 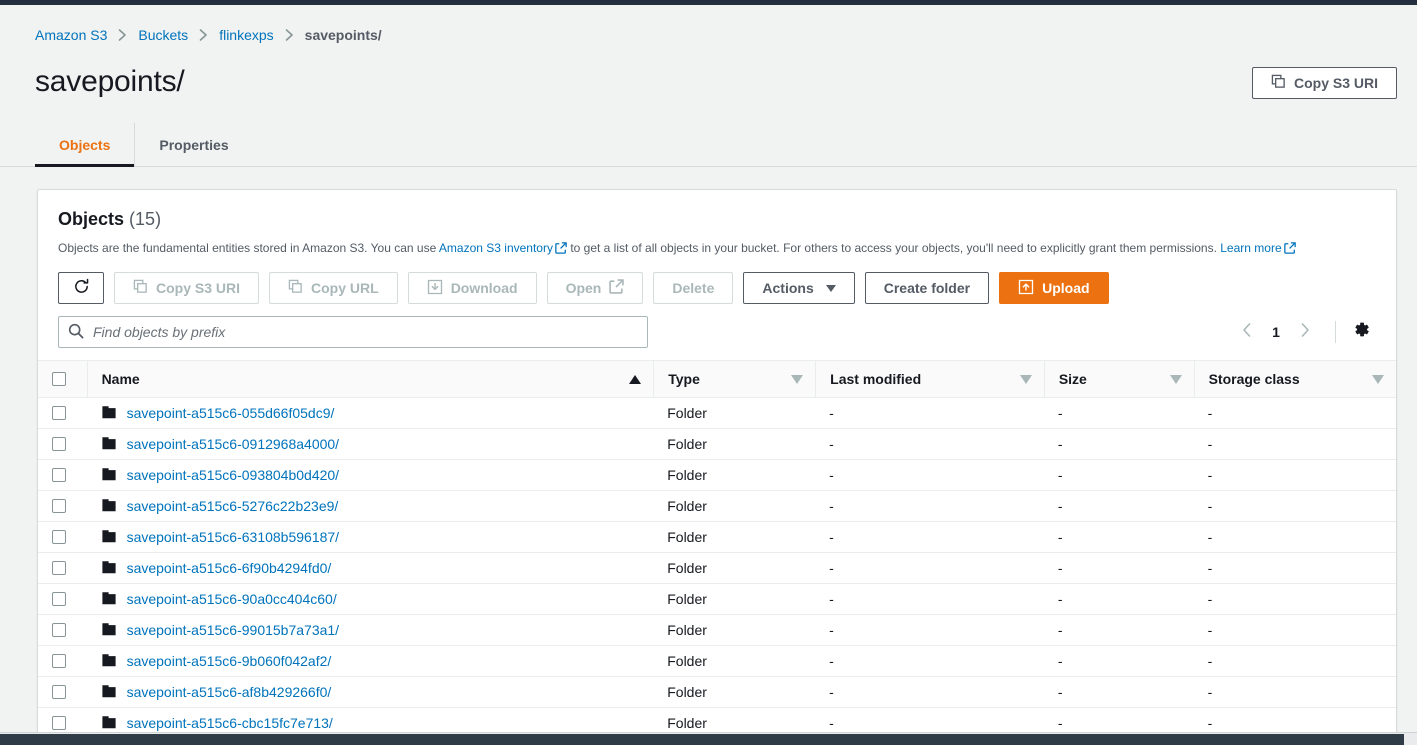 What do you see at coordinates (1276, 332) in the screenshot?
I see `pagination-page-1: 1` at bounding box center [1276, 332].